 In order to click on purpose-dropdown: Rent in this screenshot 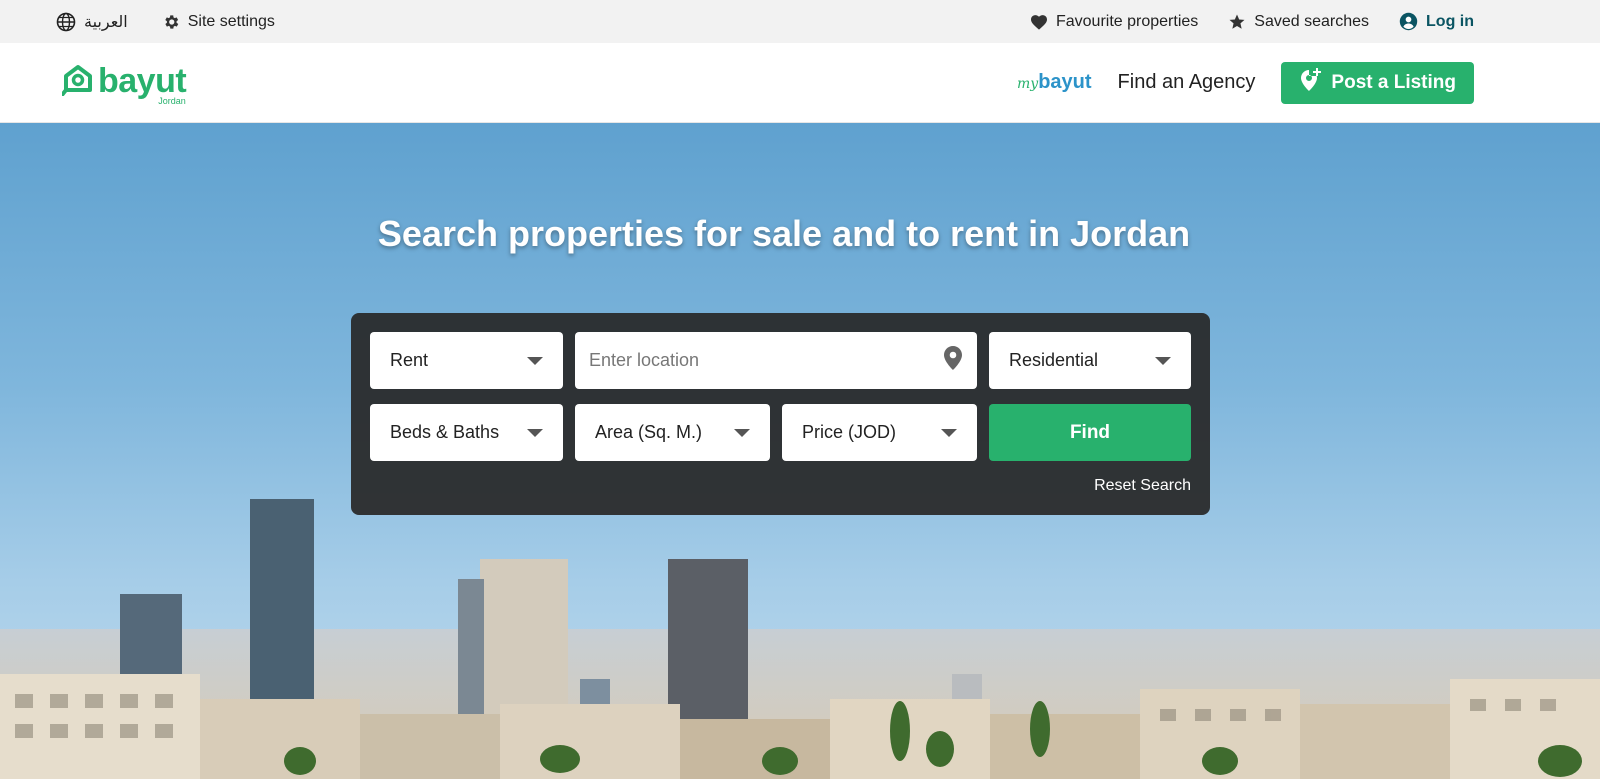, I will do `click(466, 360)`.